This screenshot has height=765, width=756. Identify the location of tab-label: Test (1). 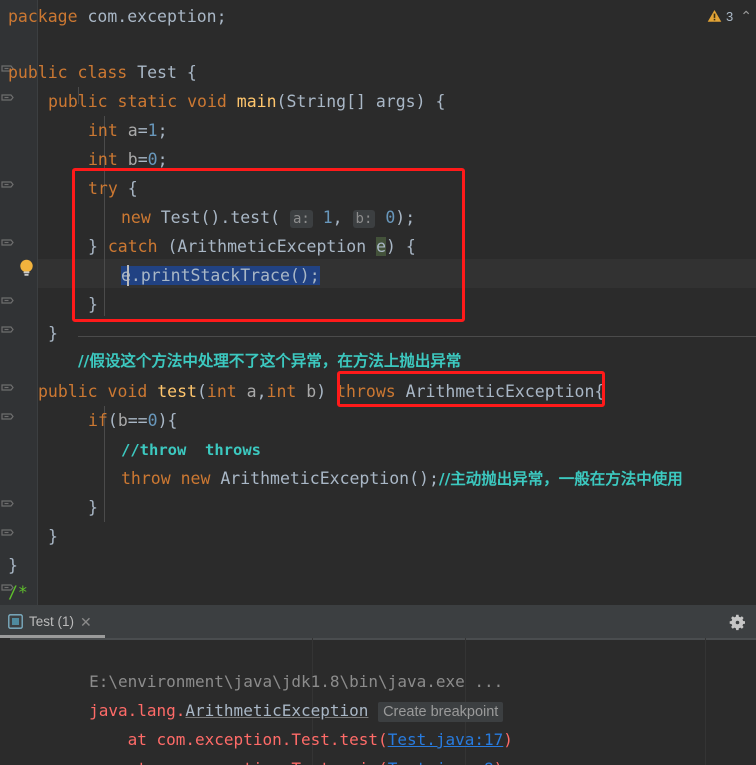
(52, 621).